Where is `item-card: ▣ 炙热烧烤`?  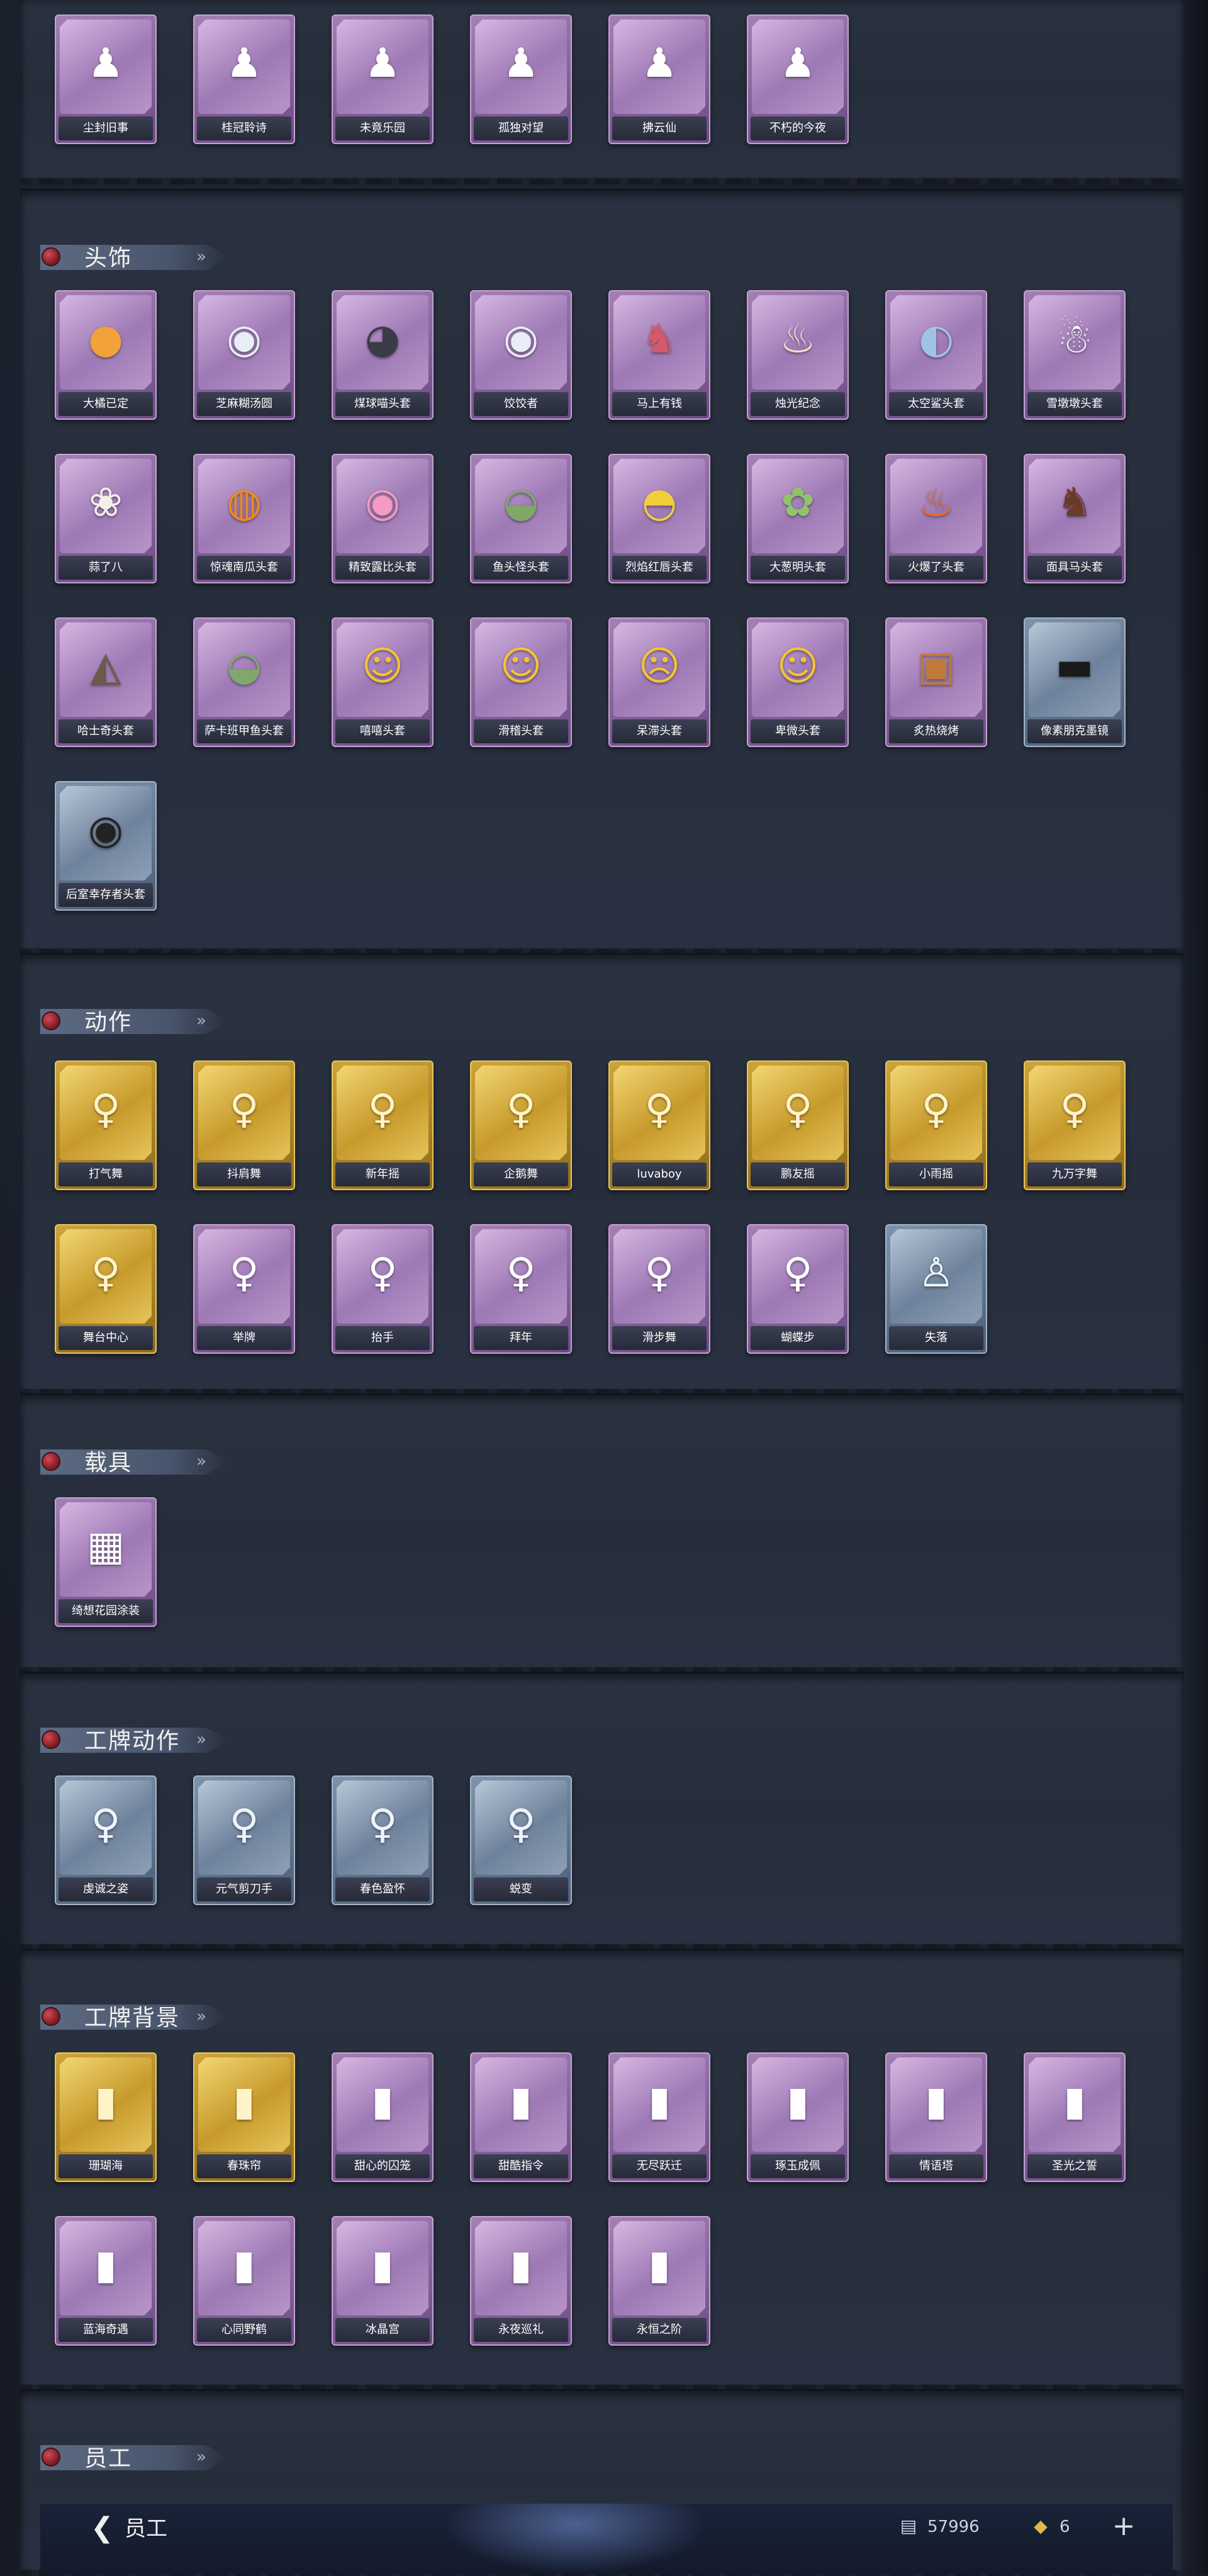 item-card: ▣ 炙热烧烤 is located at coordinates (936, 682).